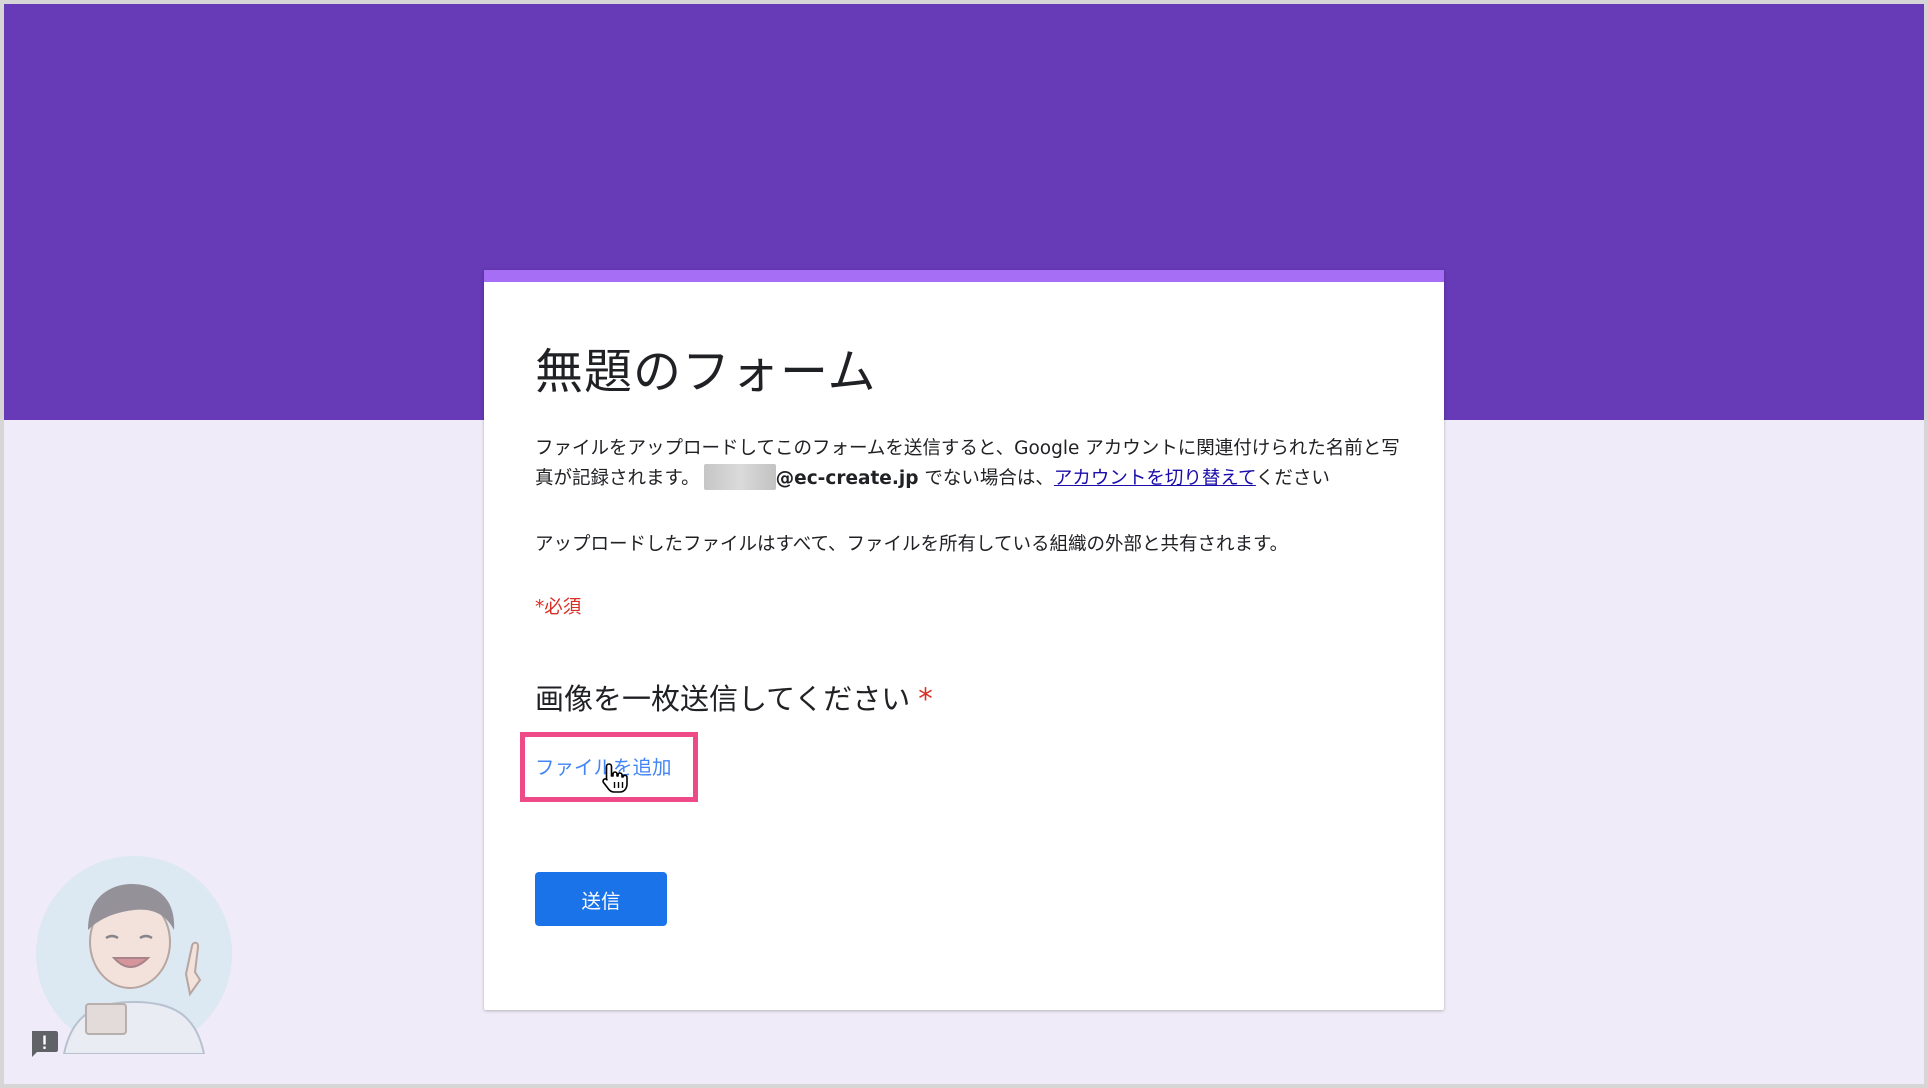 Image resolution: width=1928 pixels, height=1088 pixels. What do you see at coordinates (134, 955) in the screenshot?
I see `mascot-avatar` at bounding box center [134, 955].